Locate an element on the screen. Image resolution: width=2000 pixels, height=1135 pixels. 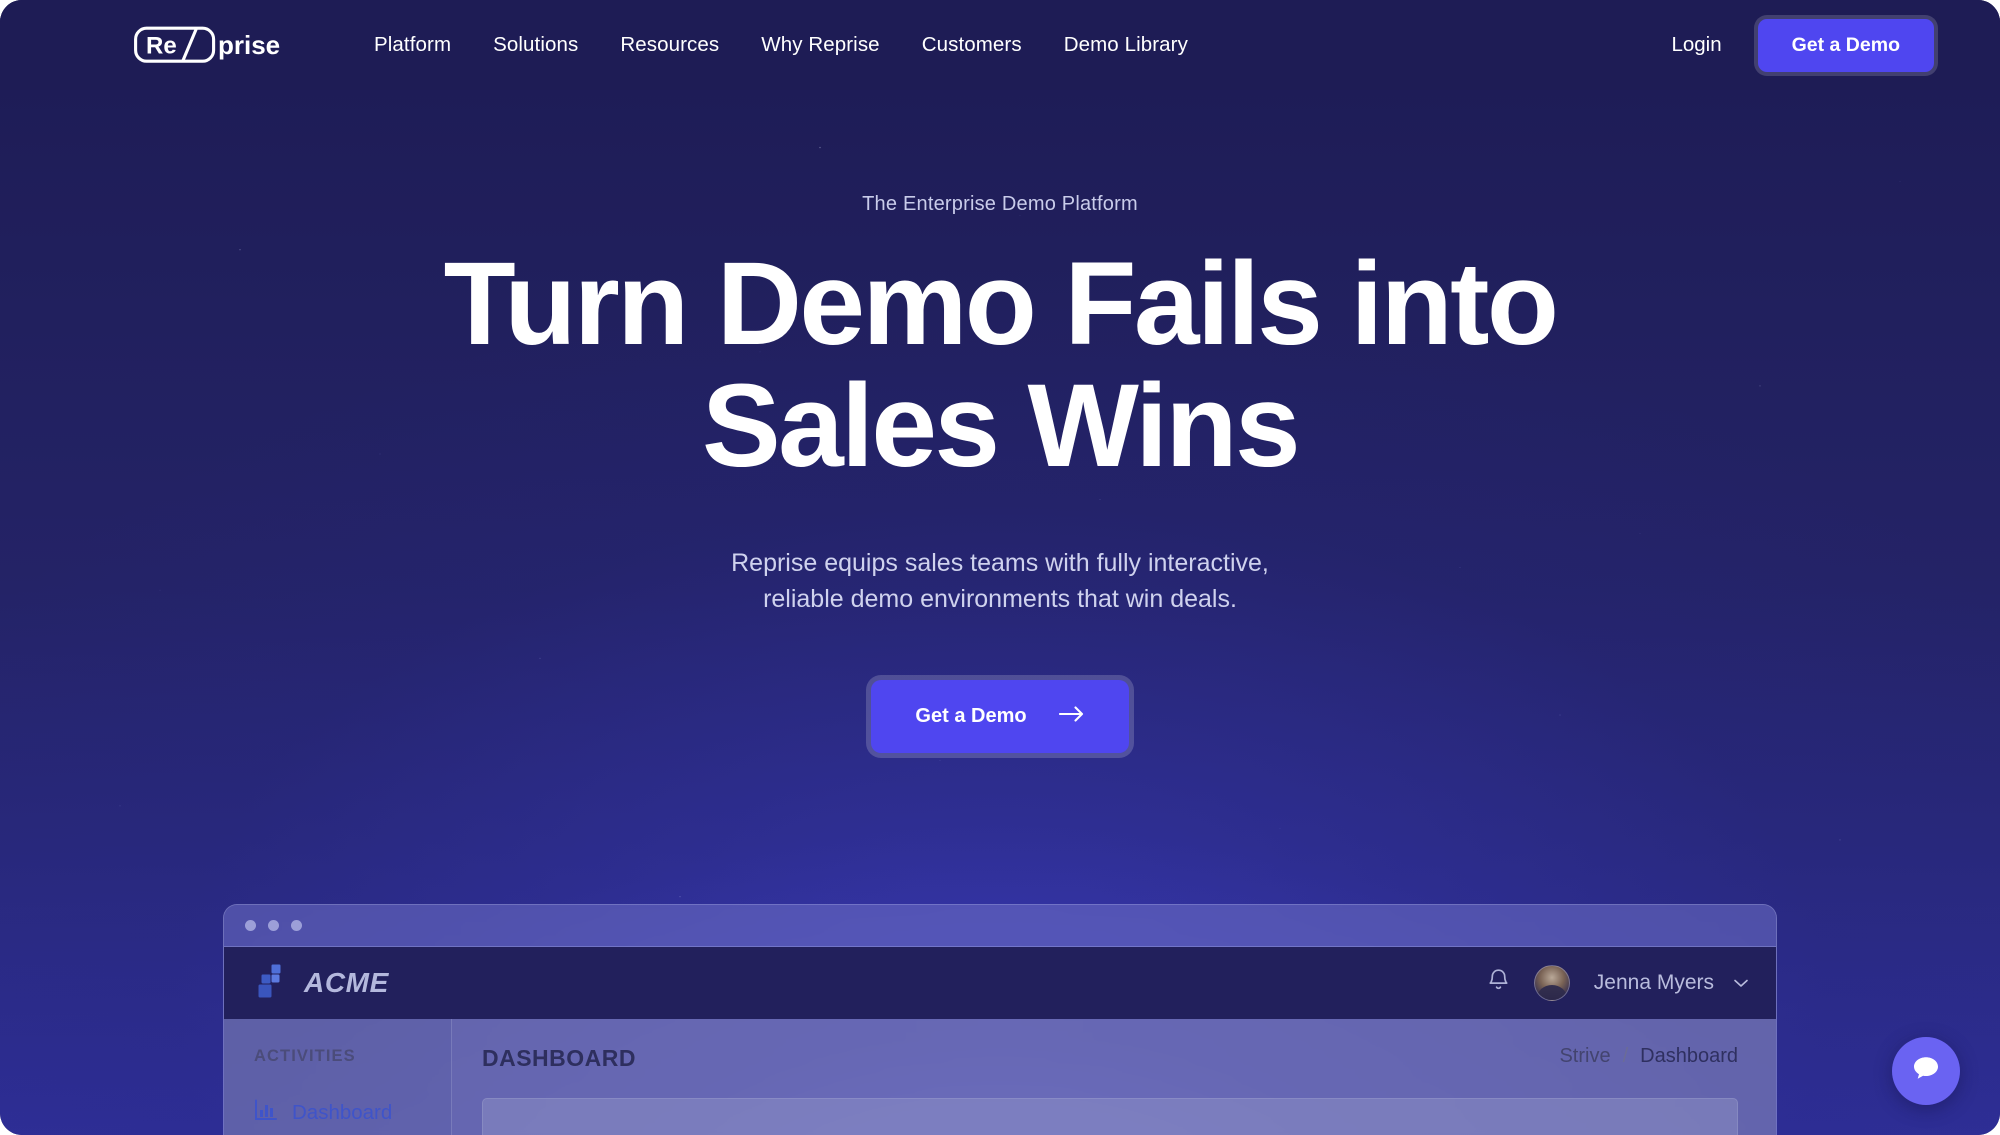
svg-text: Re is located at coordinates (161, 46).